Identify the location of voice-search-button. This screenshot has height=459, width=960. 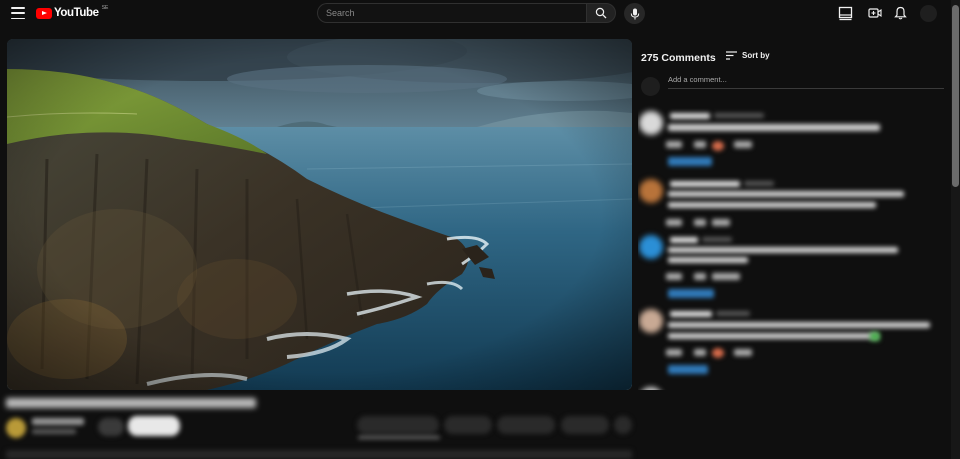
(634, 13).